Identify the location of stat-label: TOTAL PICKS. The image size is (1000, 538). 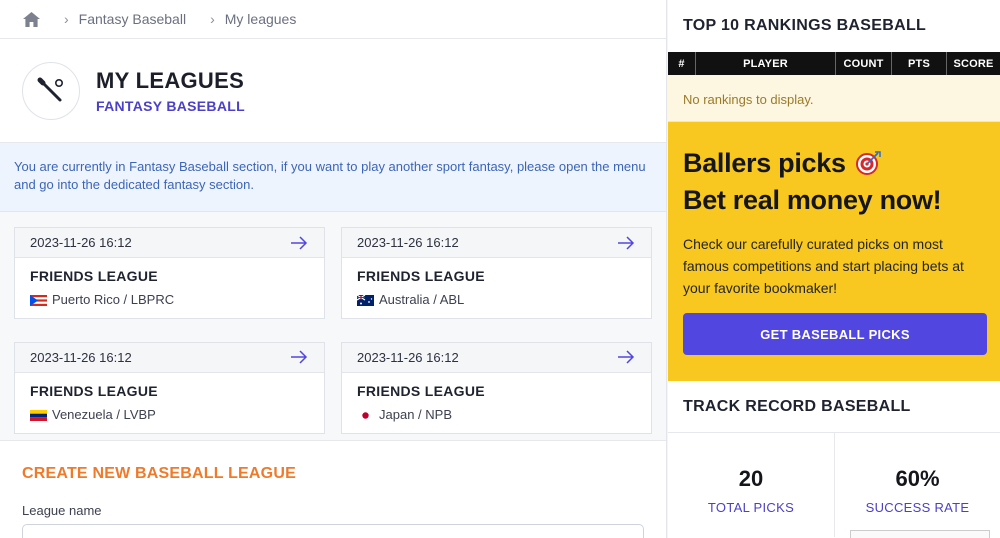
(751, 507).